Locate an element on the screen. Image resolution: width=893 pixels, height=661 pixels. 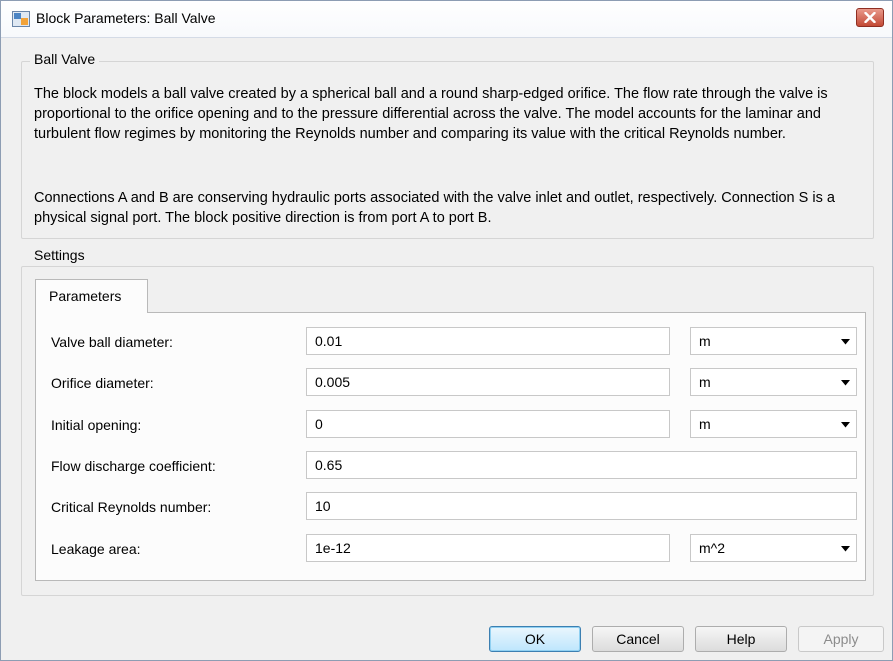
close-icon is located at coordinates (870, 17).